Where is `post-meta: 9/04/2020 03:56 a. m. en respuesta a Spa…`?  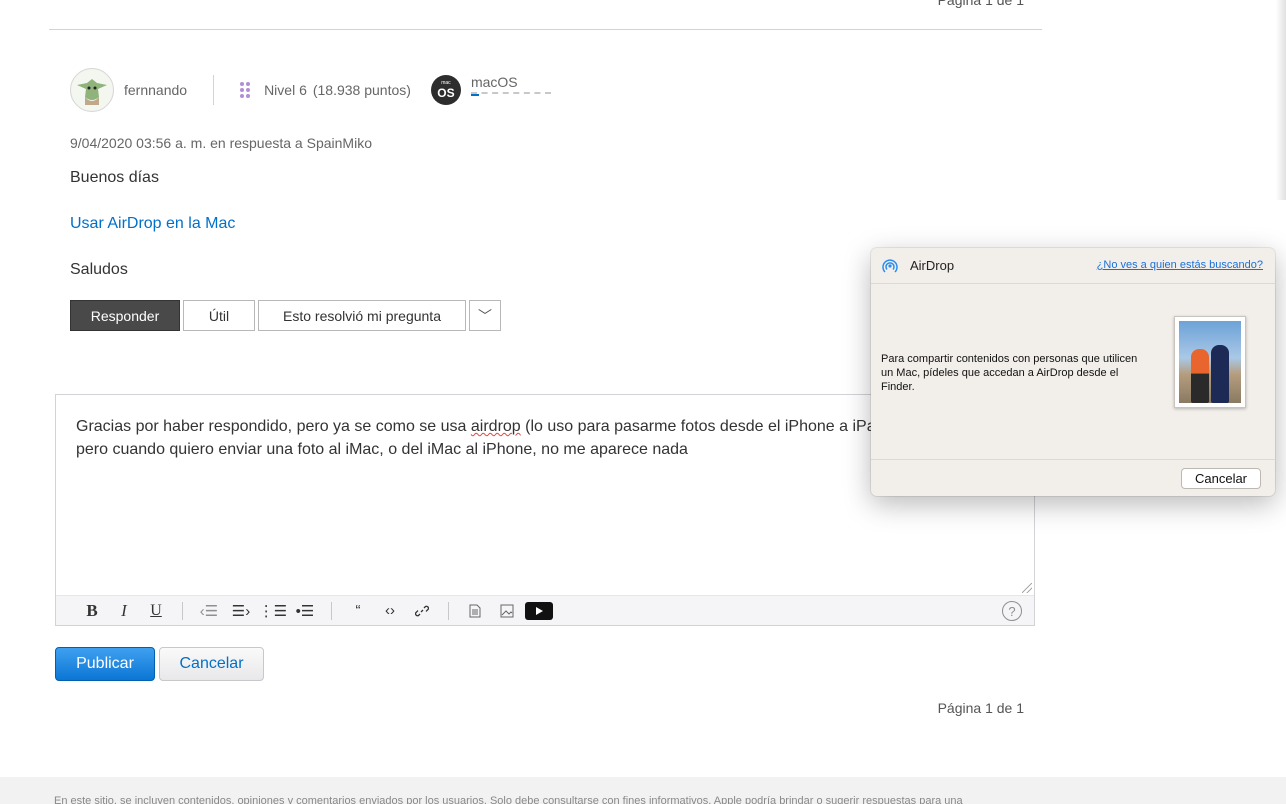
post-meta: 9/04/2020 03:56 a. m. en respuesta a Spa… is located at coordinates (221, 143).